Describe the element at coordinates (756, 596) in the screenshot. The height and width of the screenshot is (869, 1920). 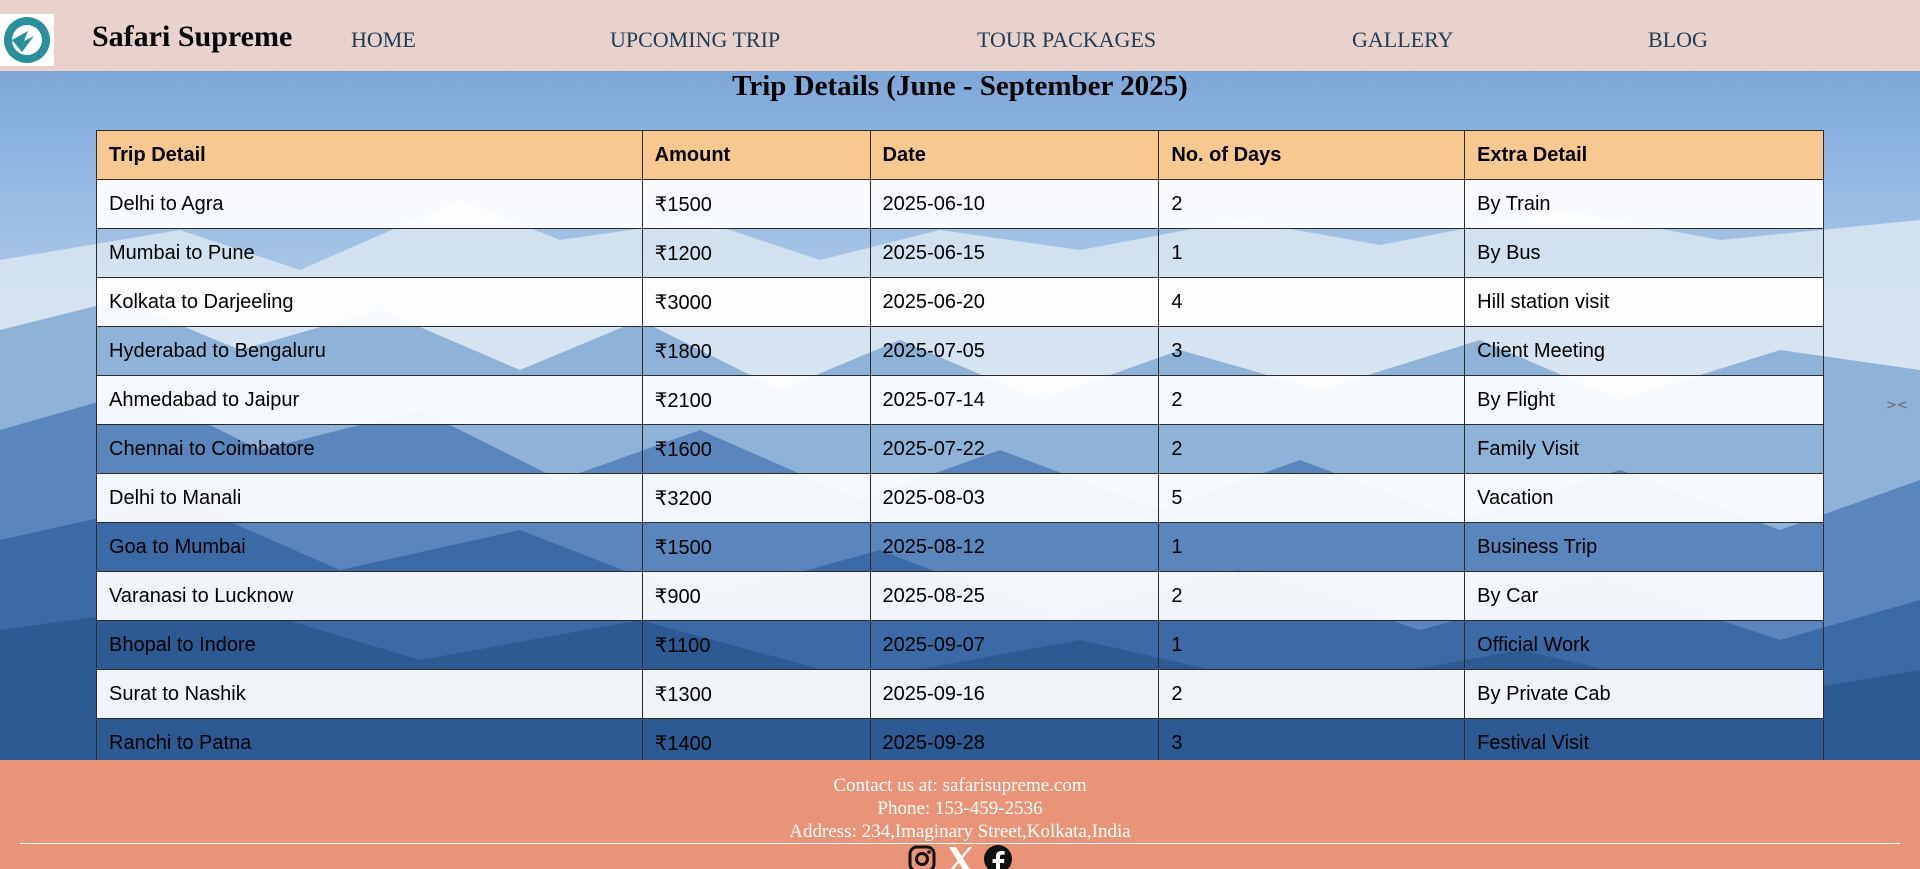
I see `cell-amount: ₹900` at that location.